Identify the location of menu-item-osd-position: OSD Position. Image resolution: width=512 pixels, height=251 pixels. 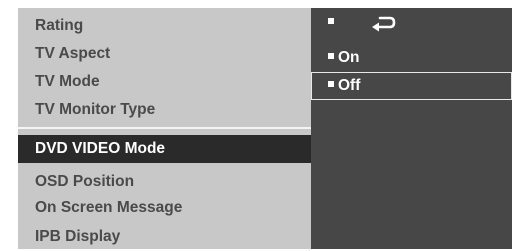
(164, 182).